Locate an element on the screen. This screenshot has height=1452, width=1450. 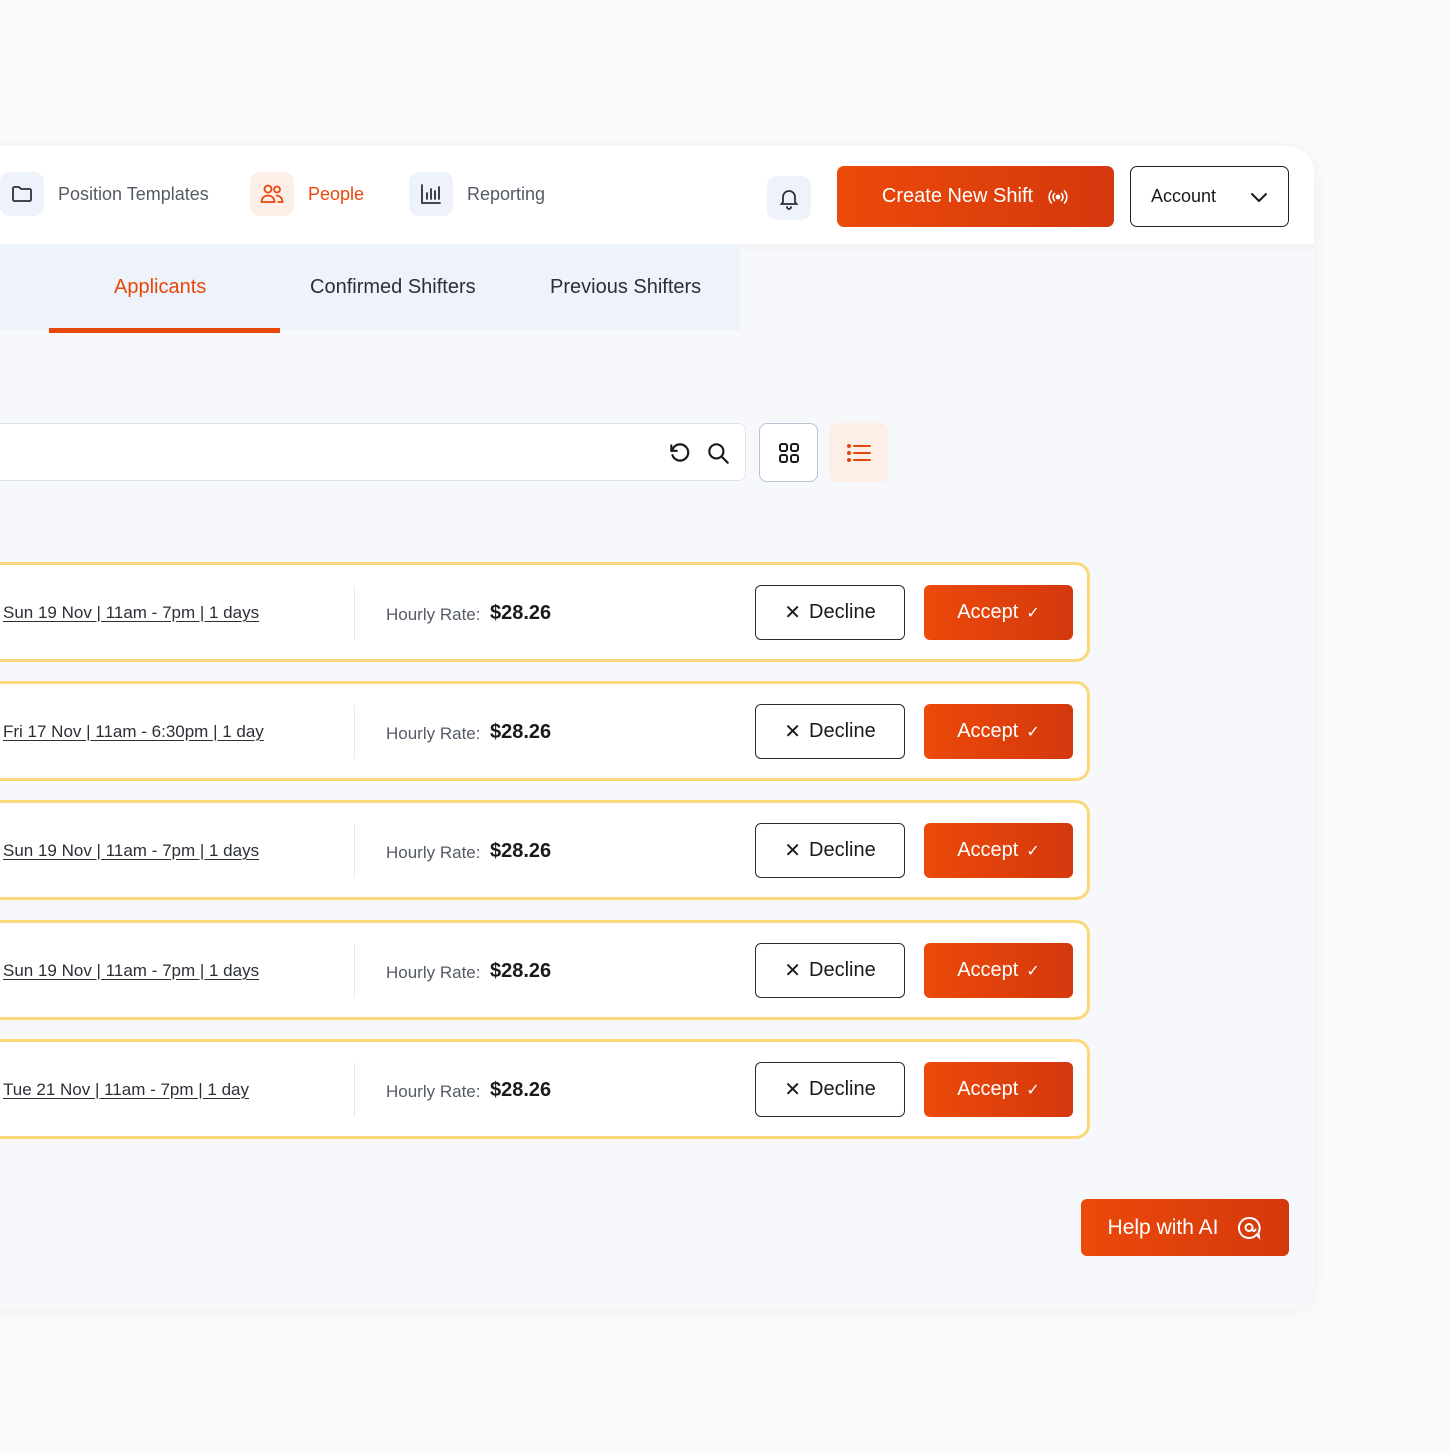
grid-icon is located at coordinates (788, 452).